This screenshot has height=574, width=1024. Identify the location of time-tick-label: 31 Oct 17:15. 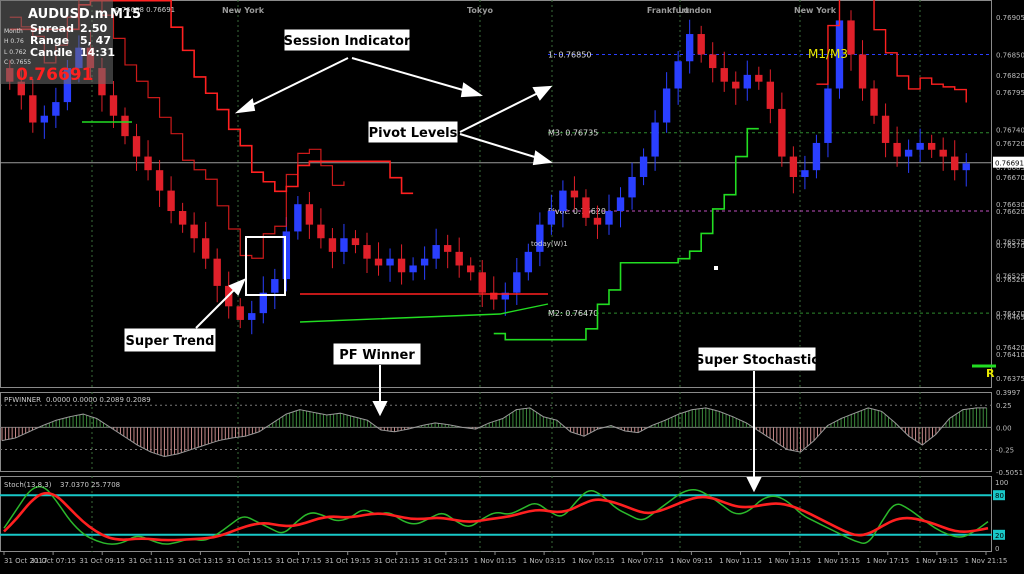
(299, 561).